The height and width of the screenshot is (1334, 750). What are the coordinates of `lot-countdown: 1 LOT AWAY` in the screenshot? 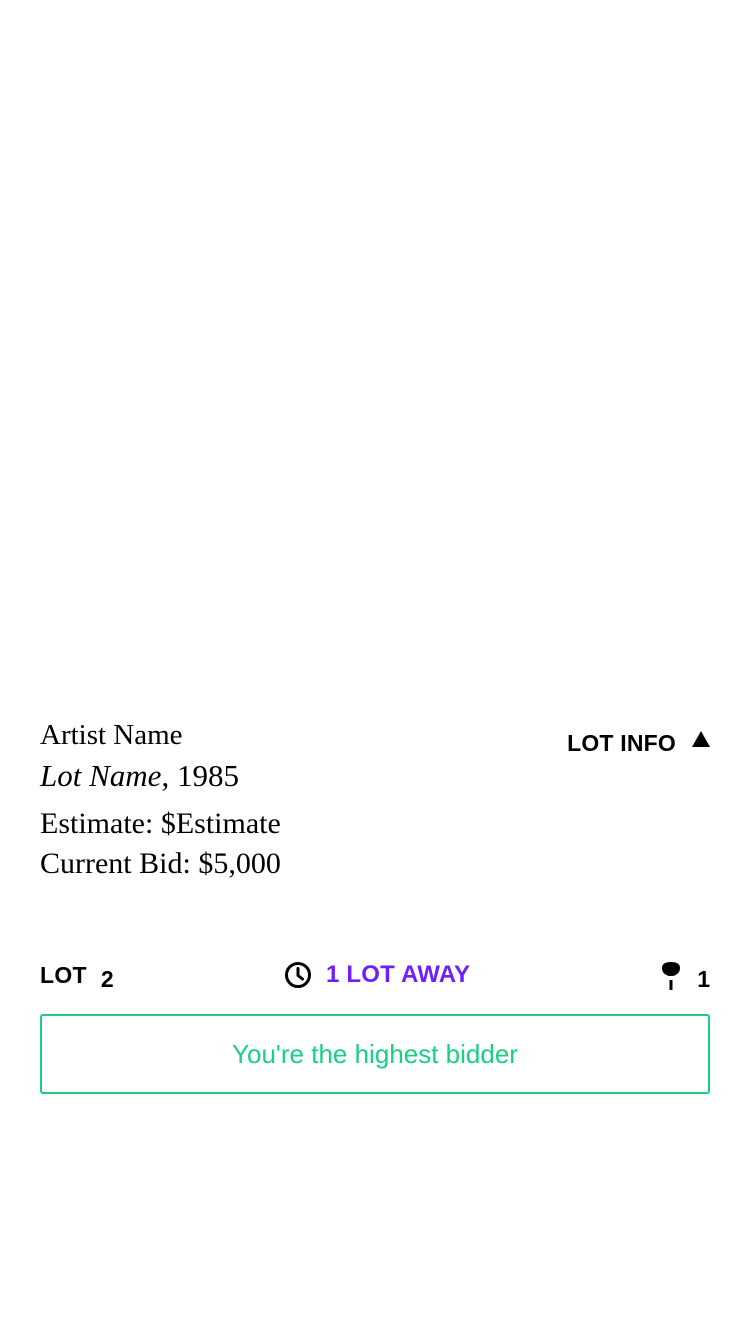 It's located at (377, 975).